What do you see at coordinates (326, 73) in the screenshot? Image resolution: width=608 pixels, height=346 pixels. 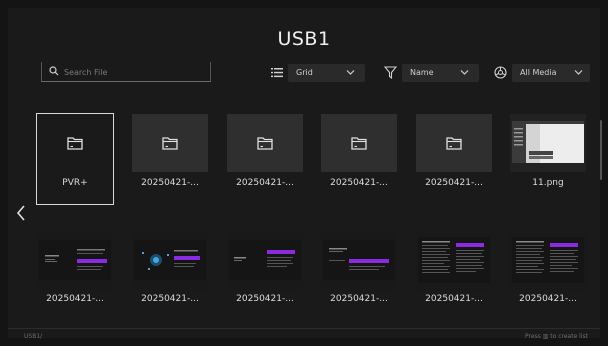 I see `view-mode-select: Grid` at bounding box center [326, 73].